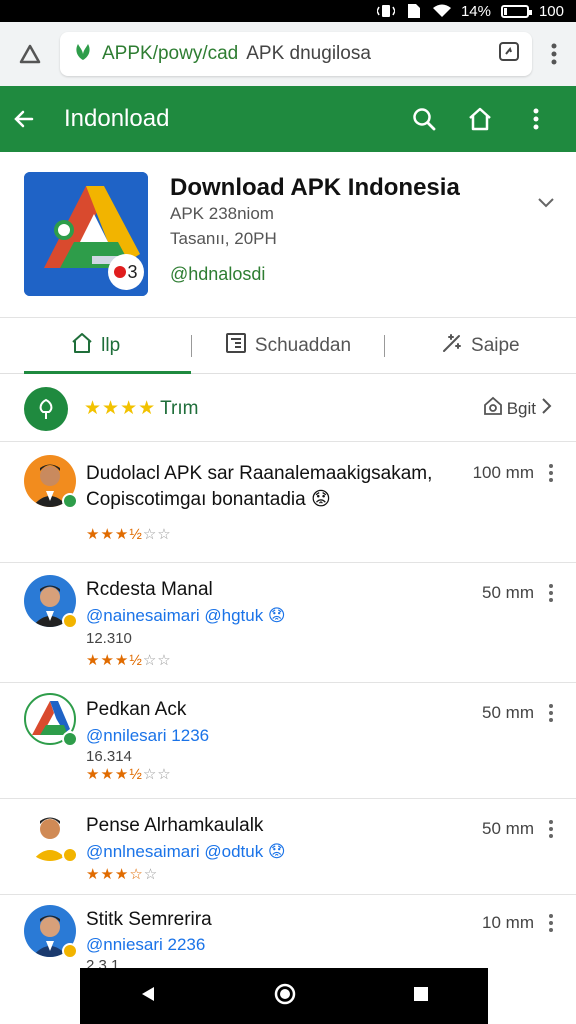  What do you see at coordinates (170, 53) in the screenshot?
I see `url-domain: APPK/powy/cad` at bounding box center [170, 53].